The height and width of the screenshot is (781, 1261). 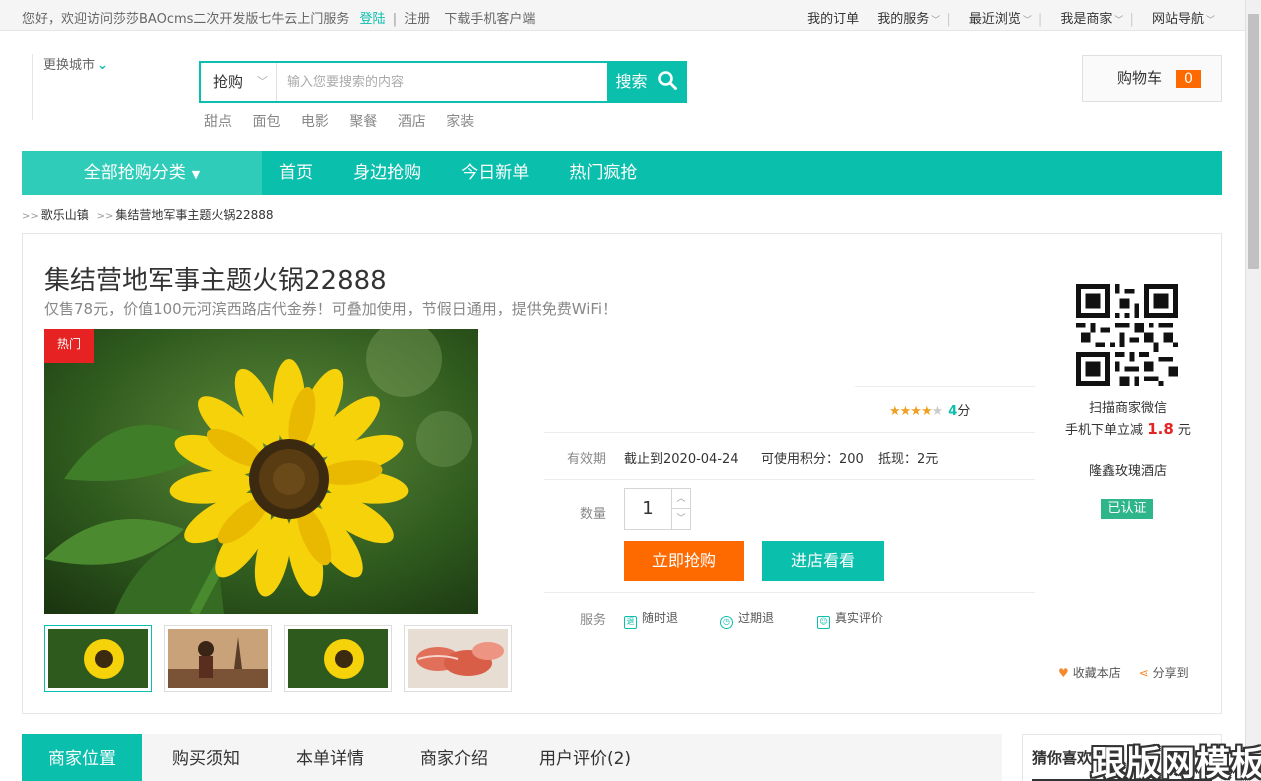 I want to click on search-button: 搜索, so click(x=646, y=82).